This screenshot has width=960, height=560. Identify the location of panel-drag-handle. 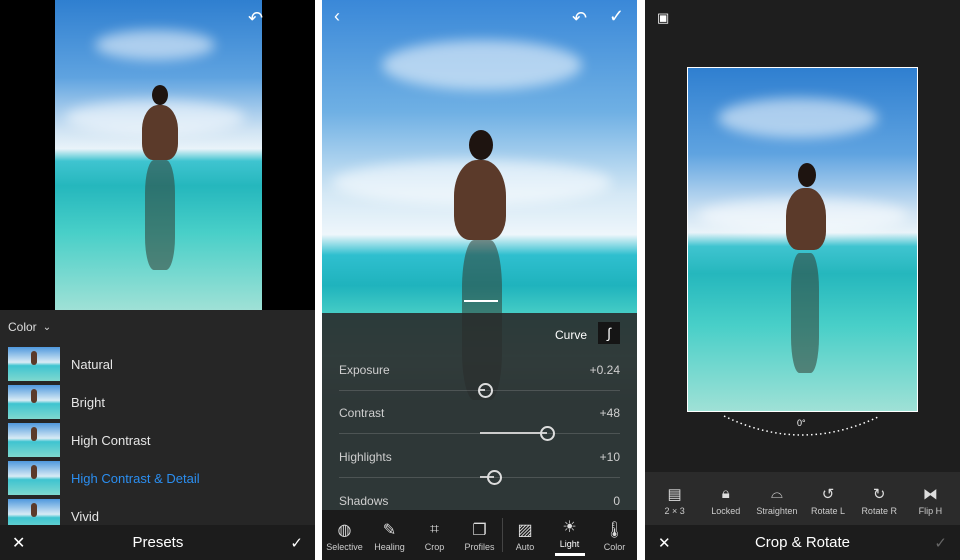
(481, 301).